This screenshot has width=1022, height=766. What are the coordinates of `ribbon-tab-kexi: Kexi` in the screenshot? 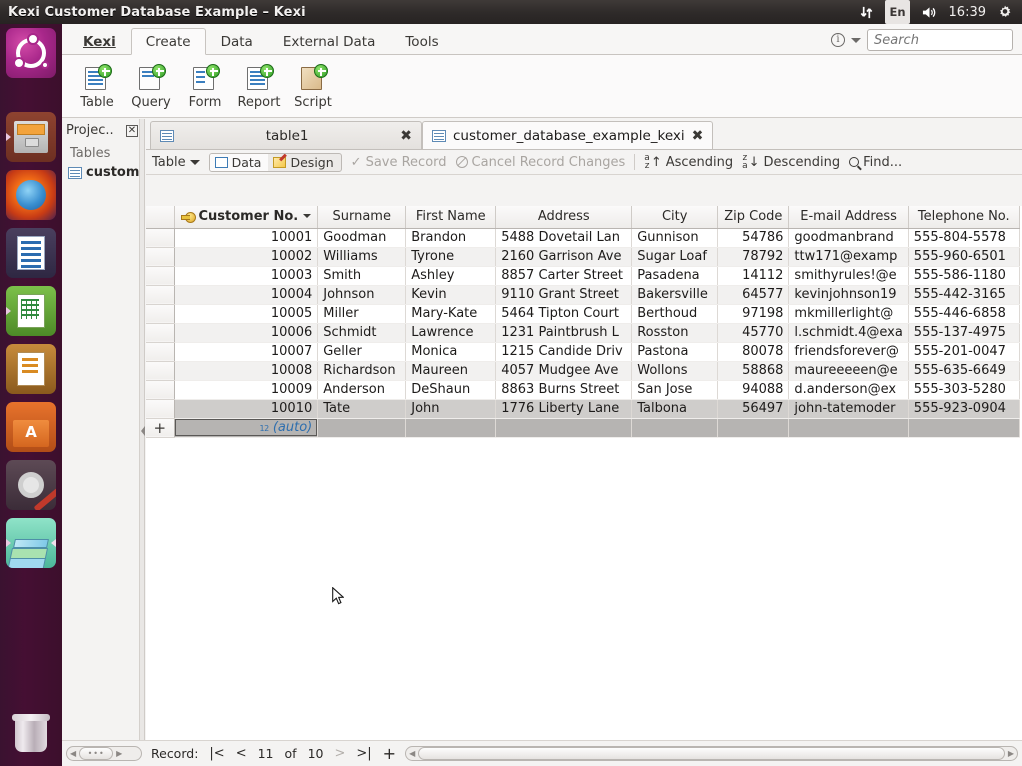 It's located at (99, 41).